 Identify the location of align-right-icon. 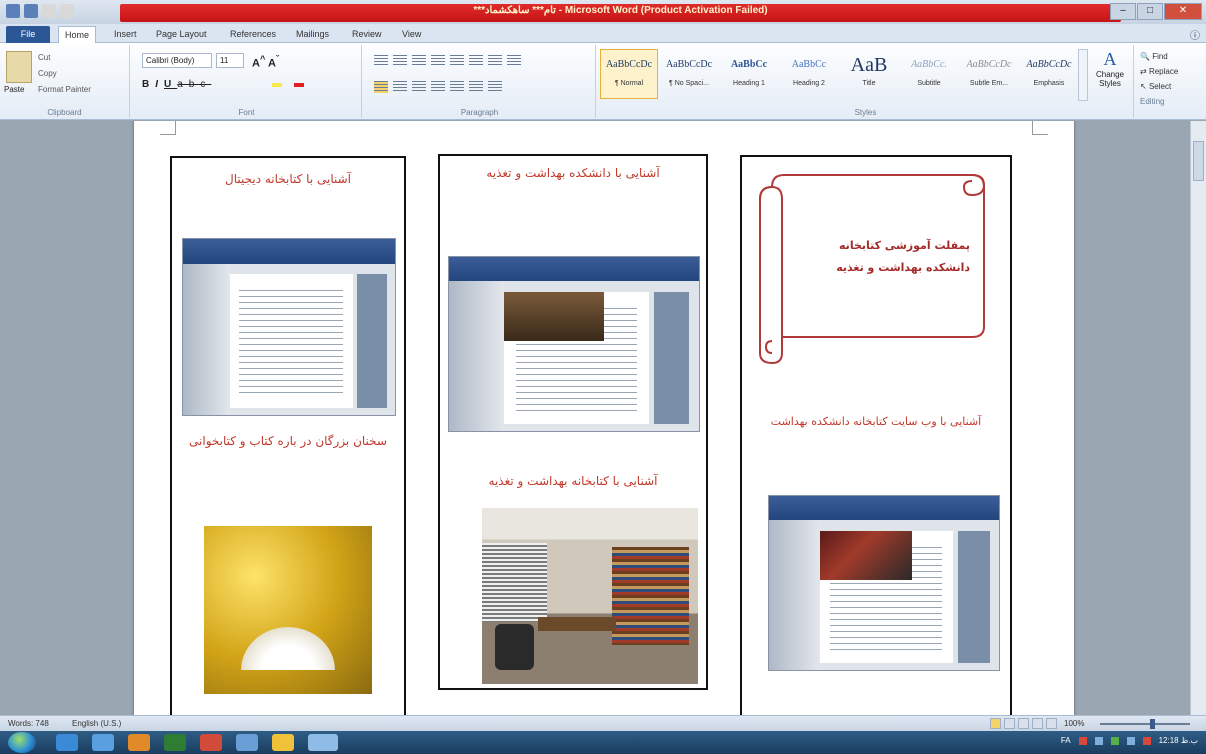
(419, 87).